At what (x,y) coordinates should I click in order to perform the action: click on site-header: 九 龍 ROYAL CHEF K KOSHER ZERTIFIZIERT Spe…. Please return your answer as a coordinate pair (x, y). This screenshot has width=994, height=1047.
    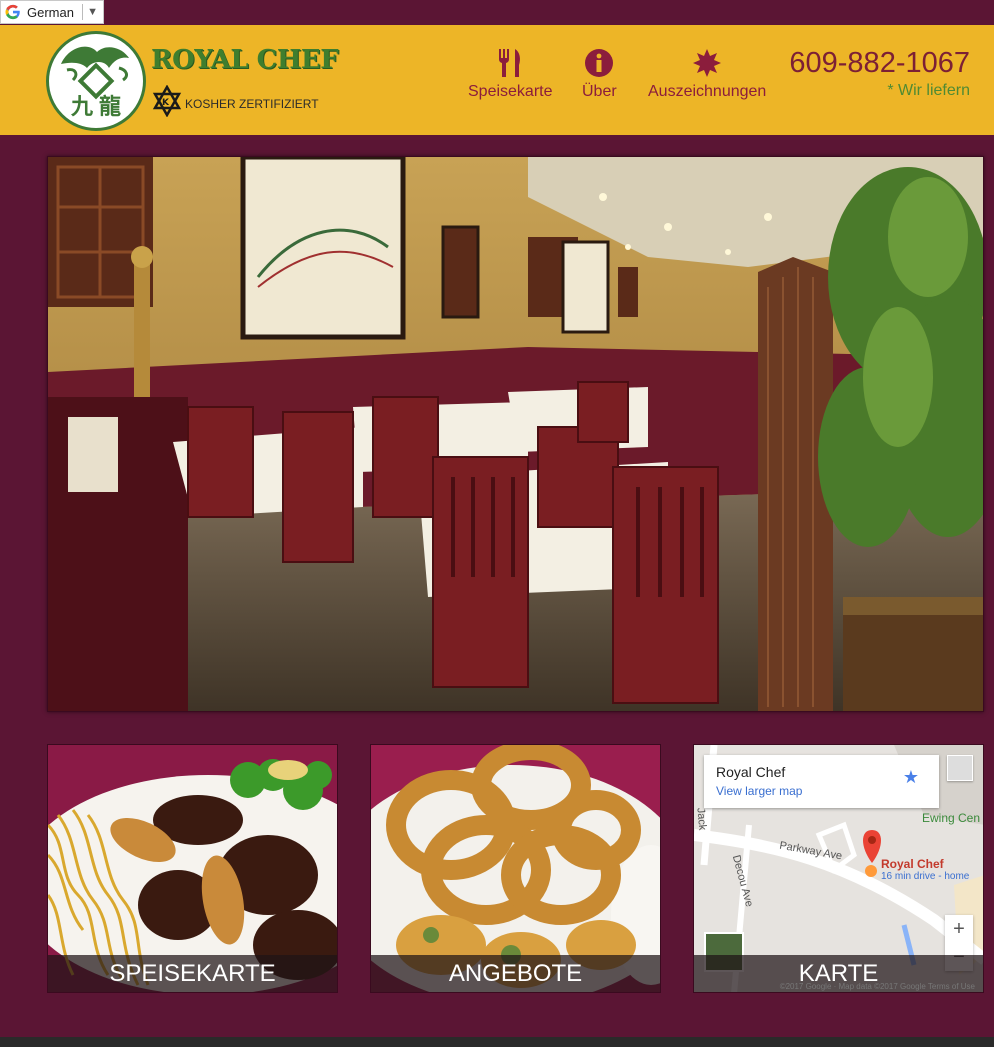
    Looking at the image, I should click on (497, 80).